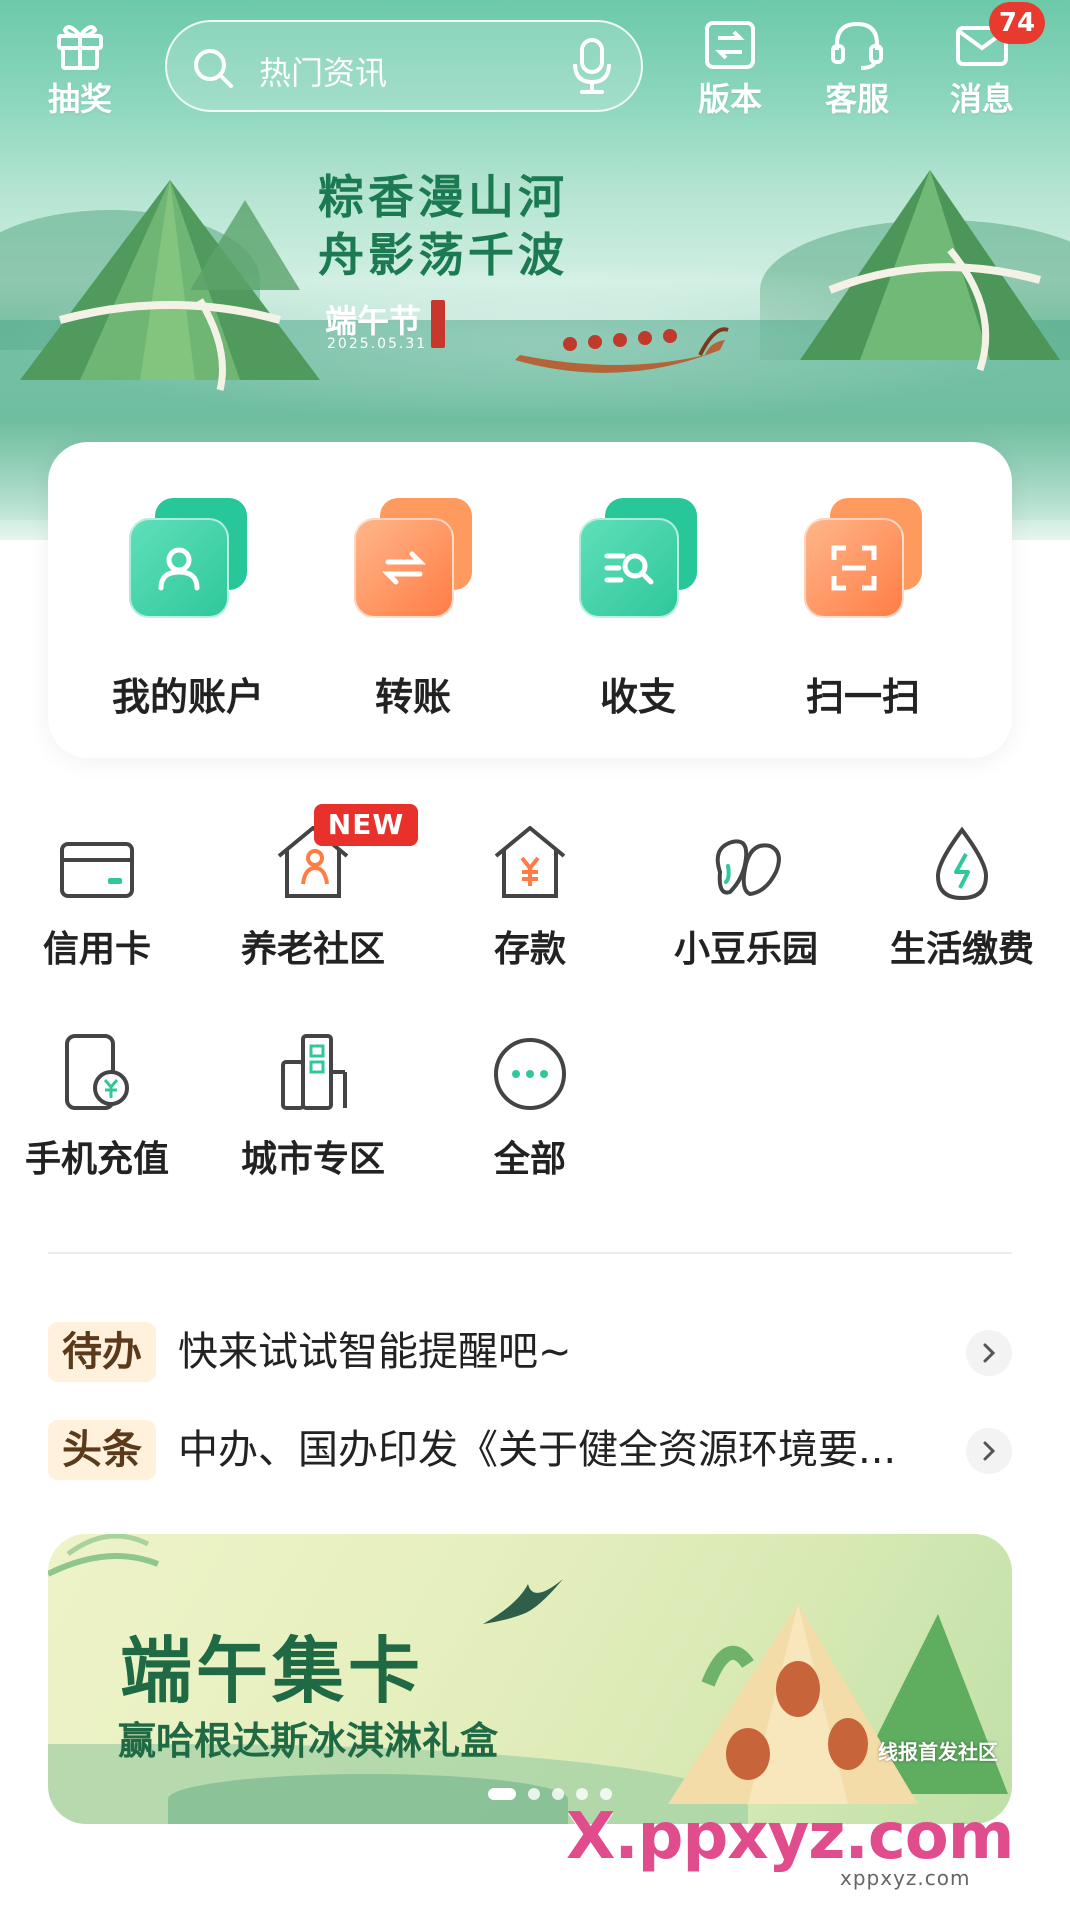  I want to click on dragon-boat-promo-banner: 端午集卡 赢哈根达斯冰淇淋礼盒, so click(530, 1679).